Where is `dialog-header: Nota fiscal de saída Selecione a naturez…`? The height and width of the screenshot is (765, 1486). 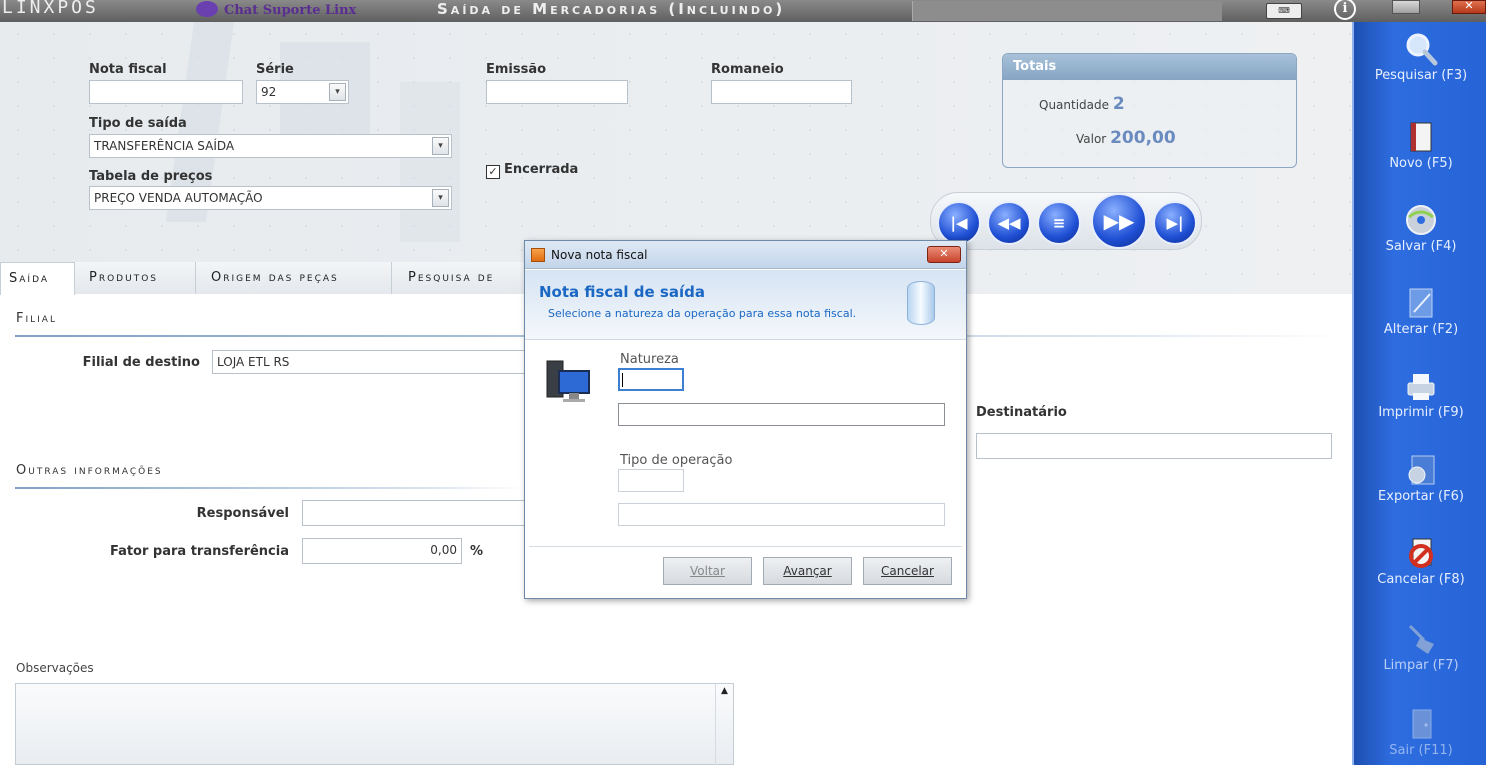
dialog-header: Nota fiscal de saída Selecione a naturez… is located at coordinates (745, 305).